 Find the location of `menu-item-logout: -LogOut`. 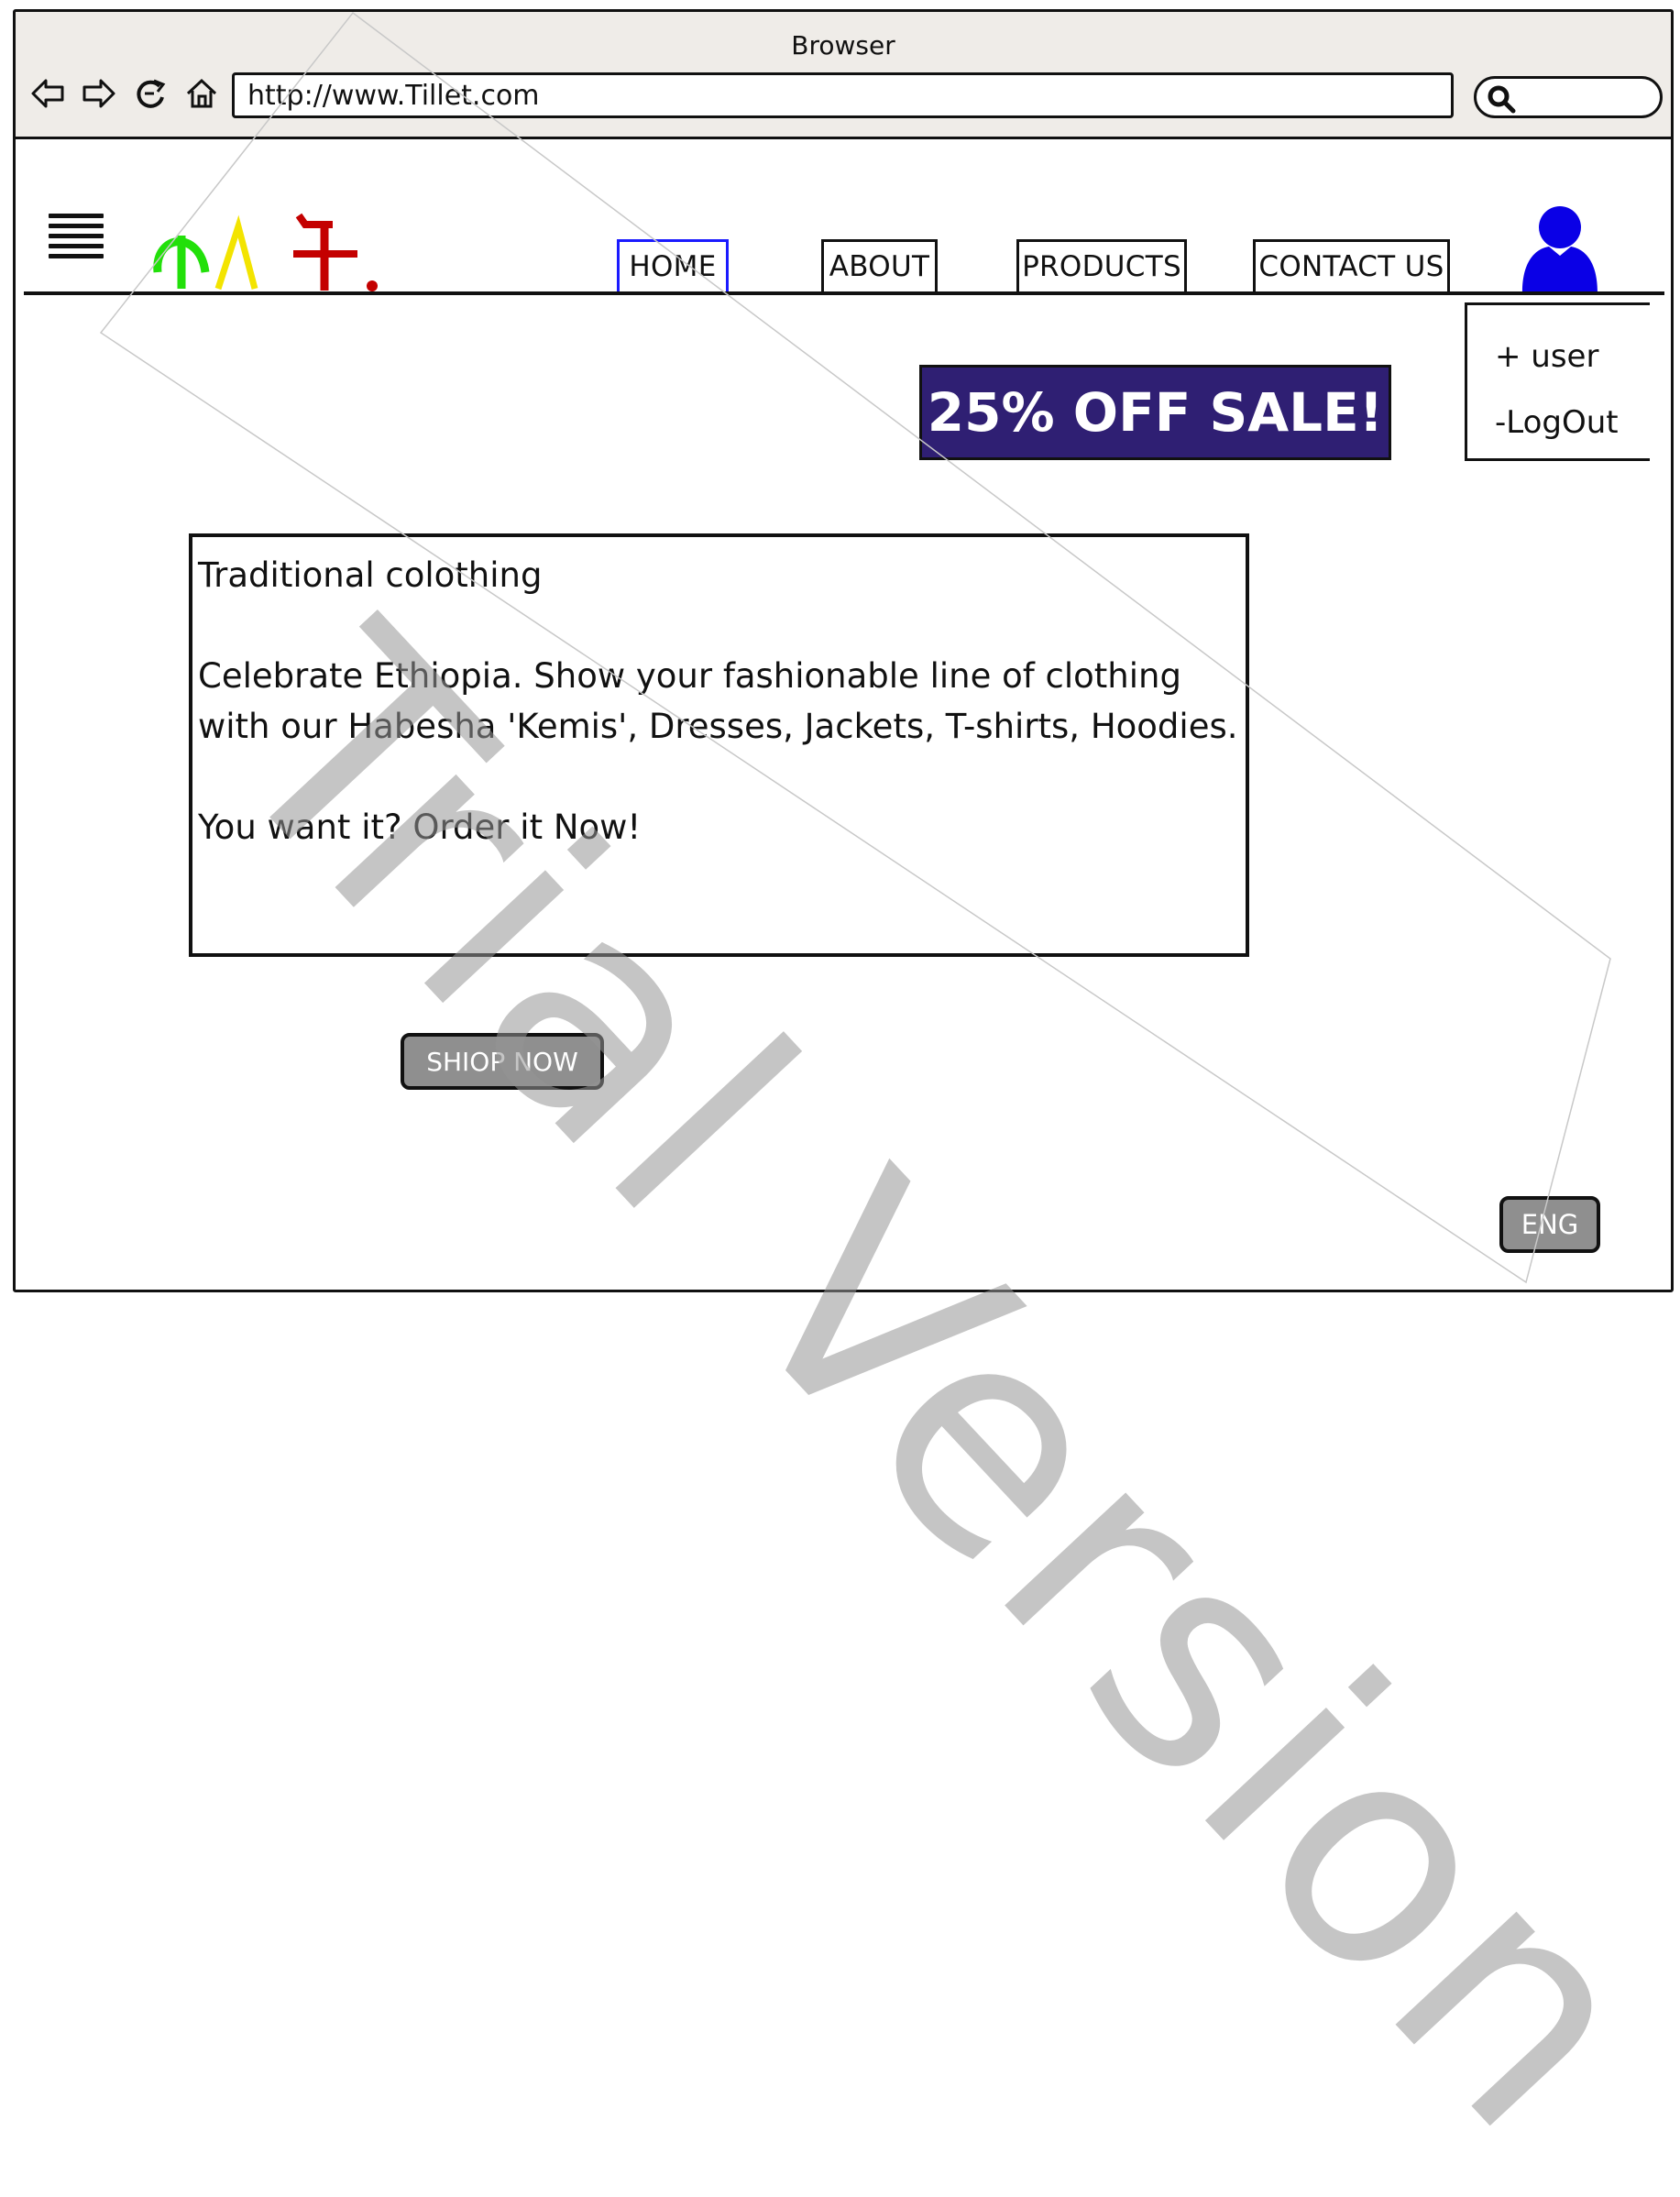

menu-item-logout: -LogOut is located at coordinates (1557, 423).